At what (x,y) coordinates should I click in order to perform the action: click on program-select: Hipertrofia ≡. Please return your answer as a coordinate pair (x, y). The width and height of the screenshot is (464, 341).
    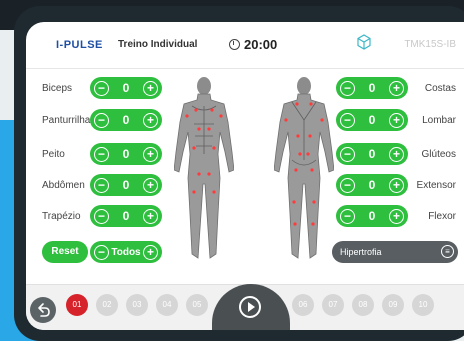
    Looking at the image, I should click on (395, 252).